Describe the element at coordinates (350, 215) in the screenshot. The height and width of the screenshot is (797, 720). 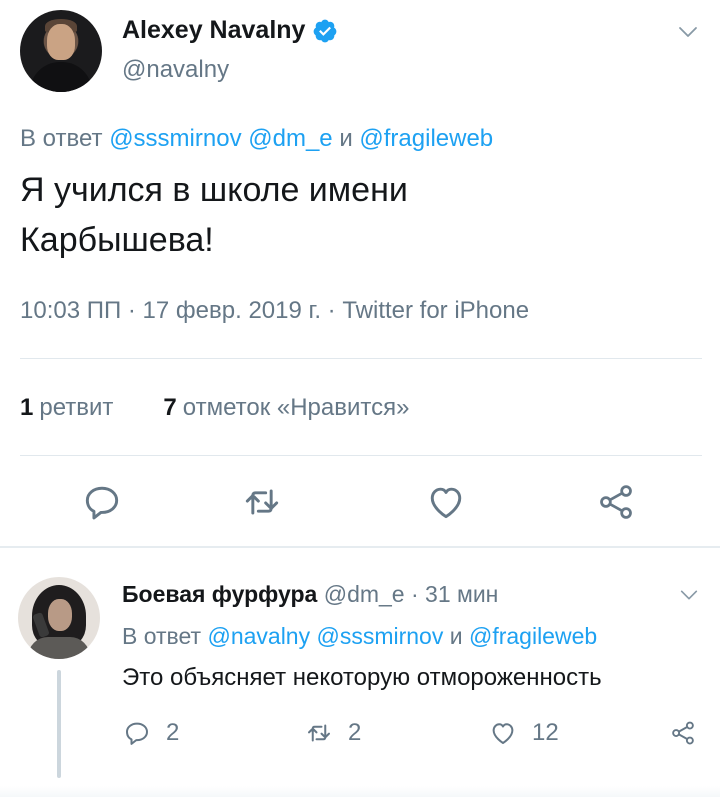
I see `tweet-text: Я учился в школе имени Карбышева!` at that location.